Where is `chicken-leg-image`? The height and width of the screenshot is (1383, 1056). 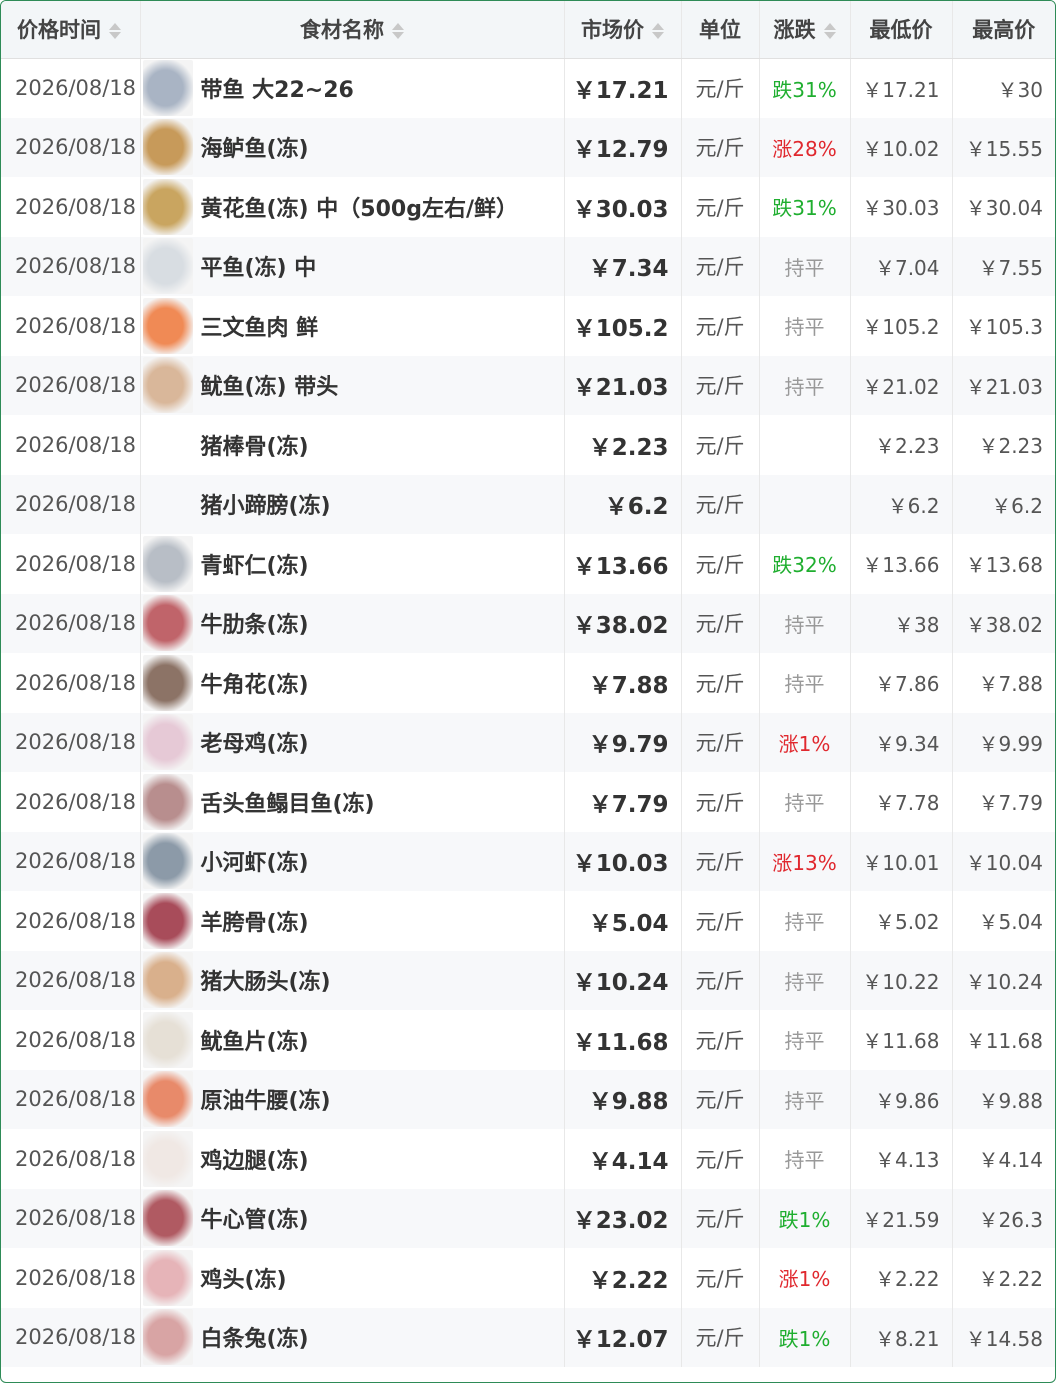
chicken-leg-image is located at coordinates (167, 1158).